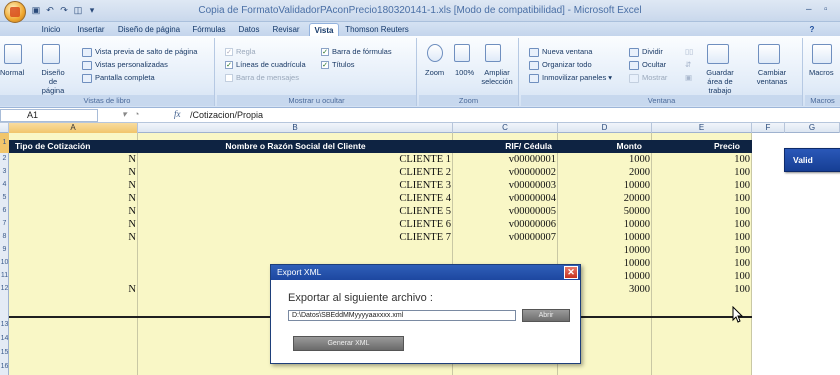  What do you see at coordinates (294, 159) in the screenshot?
I see `cell-nombre: CLIENTE 1` at bounding box center [294, 159].